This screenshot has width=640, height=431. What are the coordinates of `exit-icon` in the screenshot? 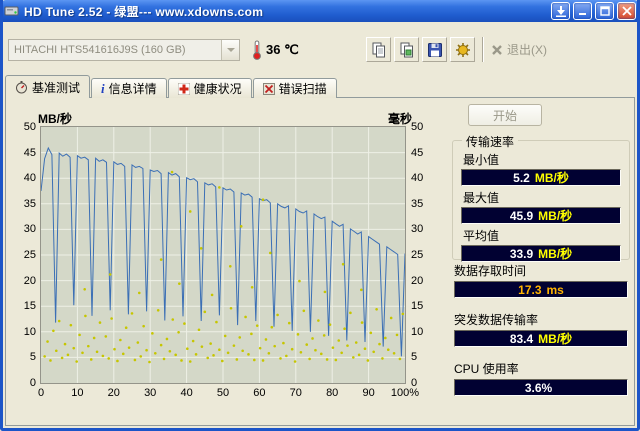 It's located at (497, 49).